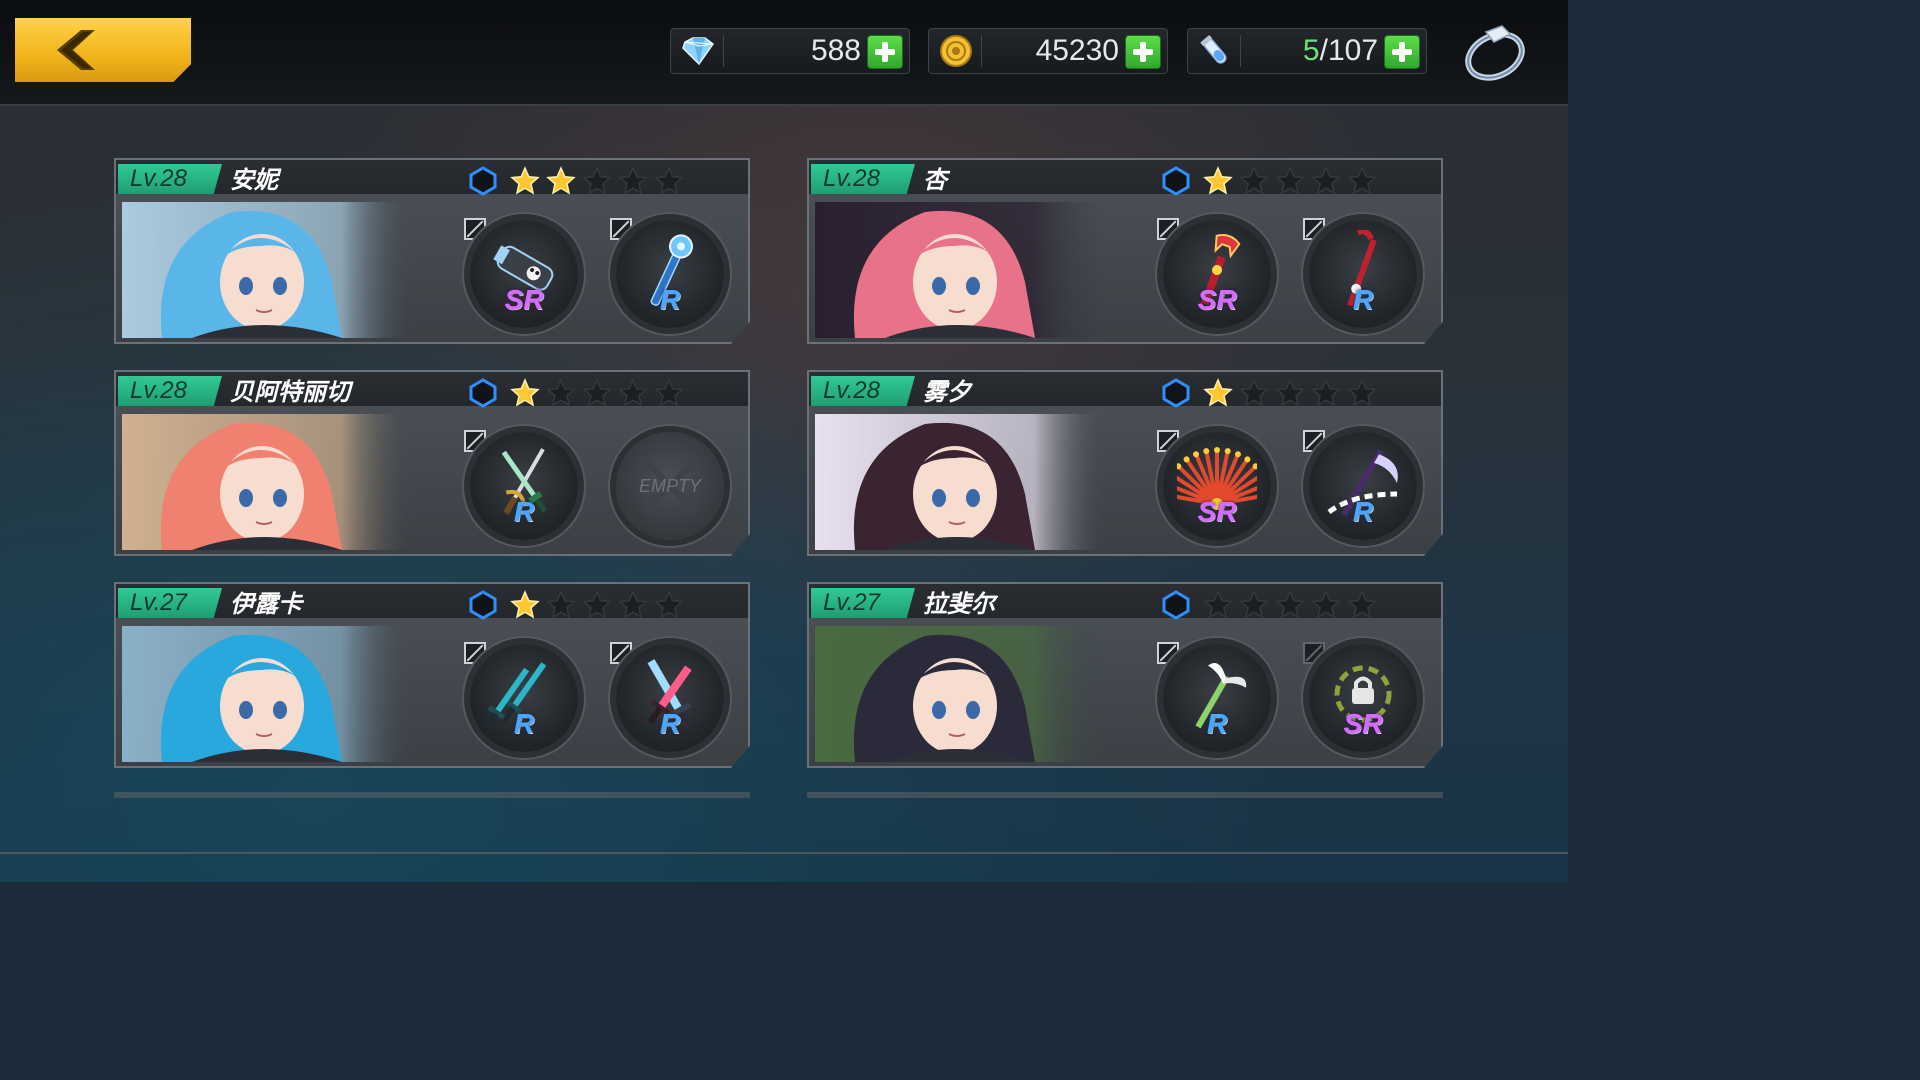  I want to click on character-card: Lv.28 杏 SR R, so click(1125, 251).